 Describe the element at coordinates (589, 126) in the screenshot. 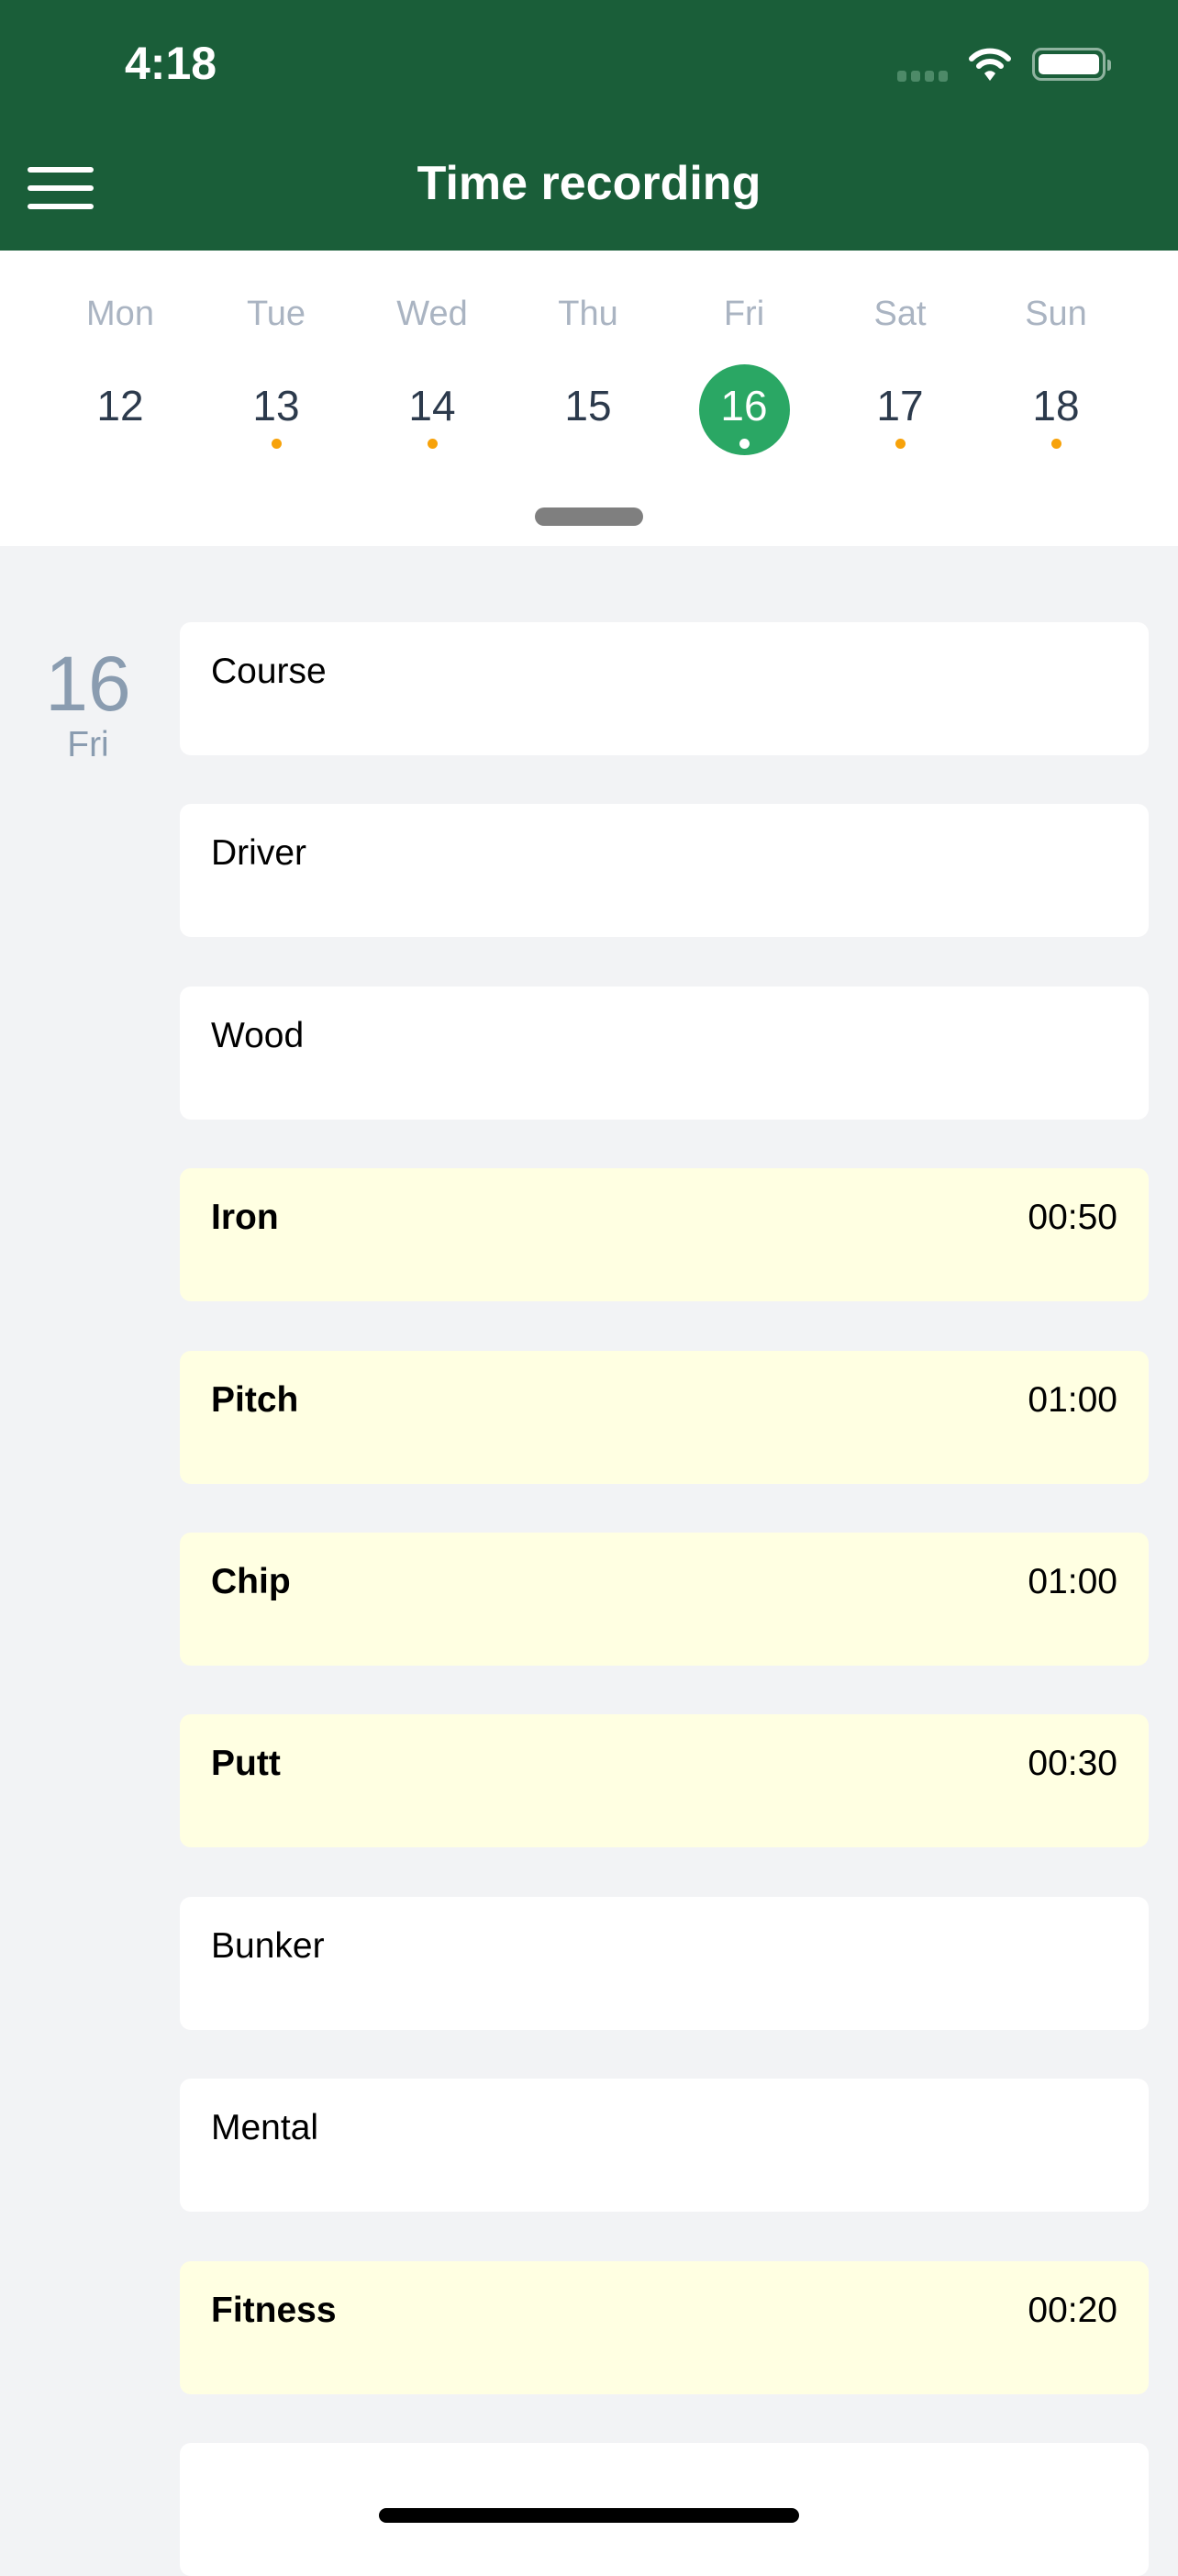

I see `app-header: 4:18 Time recording` at that location.